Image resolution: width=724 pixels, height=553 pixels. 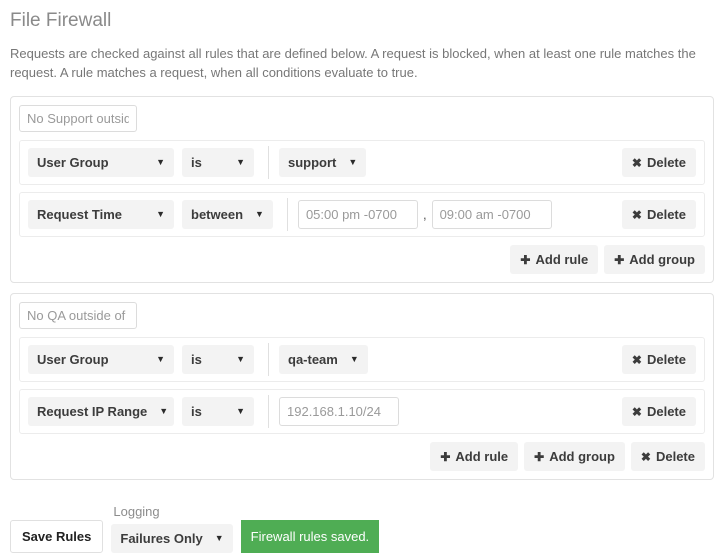 What do you see at coordinates (310, 536) in the screenshot?
I see `status-message: Firewall rules saved.` at bounding box center [310, 536].